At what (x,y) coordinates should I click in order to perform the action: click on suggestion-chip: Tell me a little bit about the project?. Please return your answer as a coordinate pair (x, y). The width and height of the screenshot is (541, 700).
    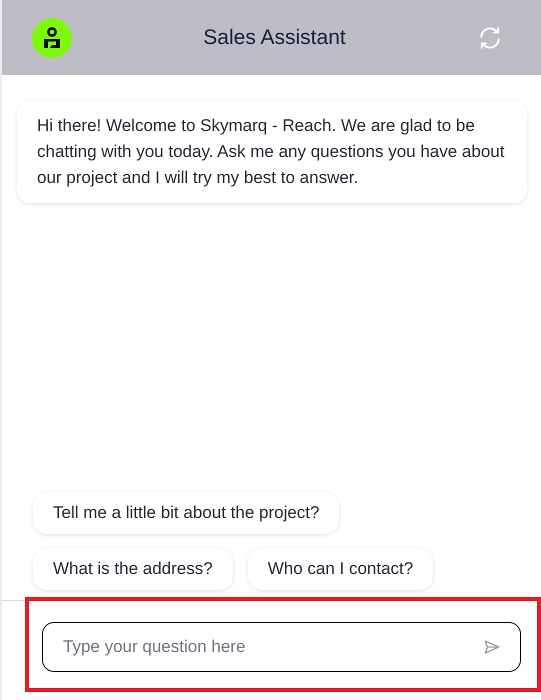
    Looking at the image, I should click on (186, 513).